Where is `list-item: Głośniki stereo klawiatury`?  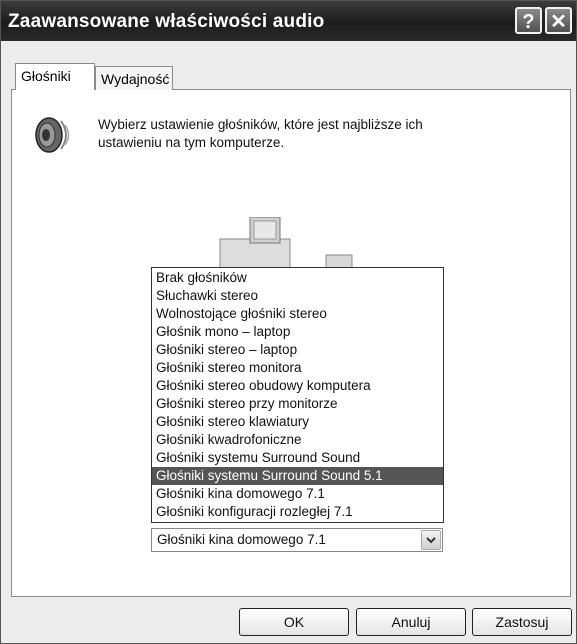
list-item: Głośniki stereo klawiatury is located at coordinates (297, 422).